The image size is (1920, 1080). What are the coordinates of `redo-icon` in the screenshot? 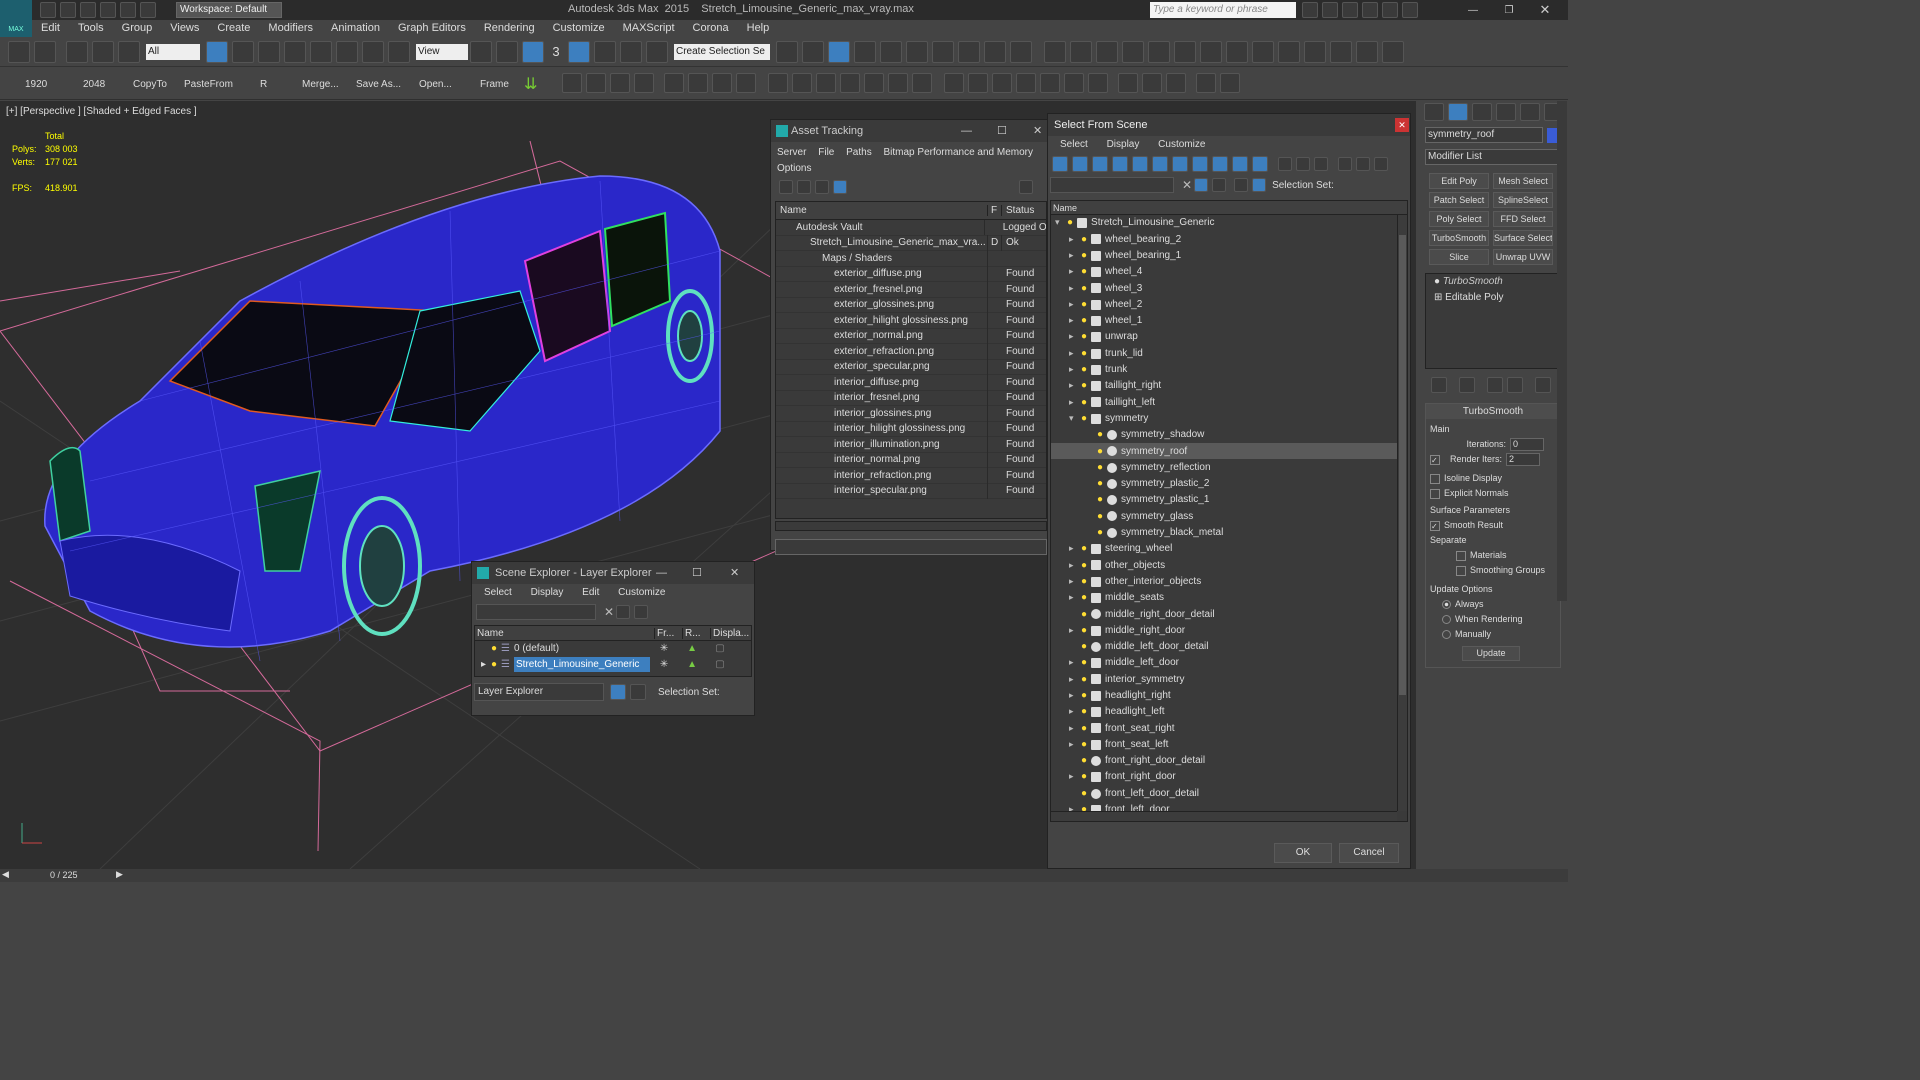 It's located at (128, 10).